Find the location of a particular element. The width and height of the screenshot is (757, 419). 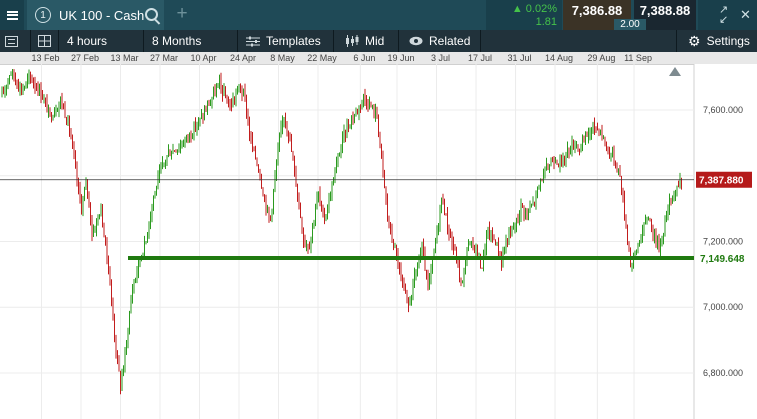

x-tick-label: 14 Aug is located at coordinates (559, 58).